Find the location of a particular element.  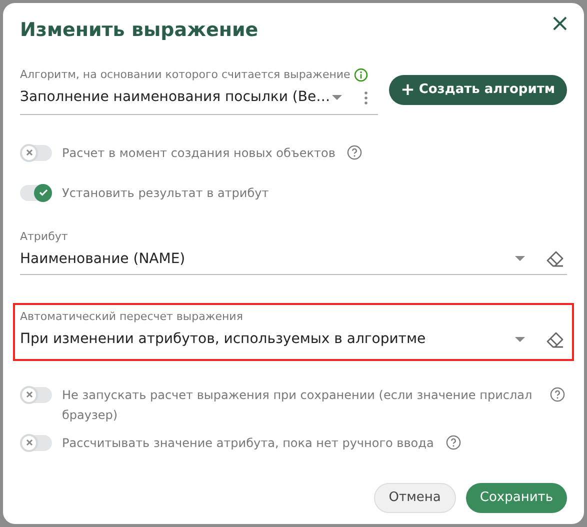

attribute-select: Наименование (NAME) is located at coordinates (293, 259).